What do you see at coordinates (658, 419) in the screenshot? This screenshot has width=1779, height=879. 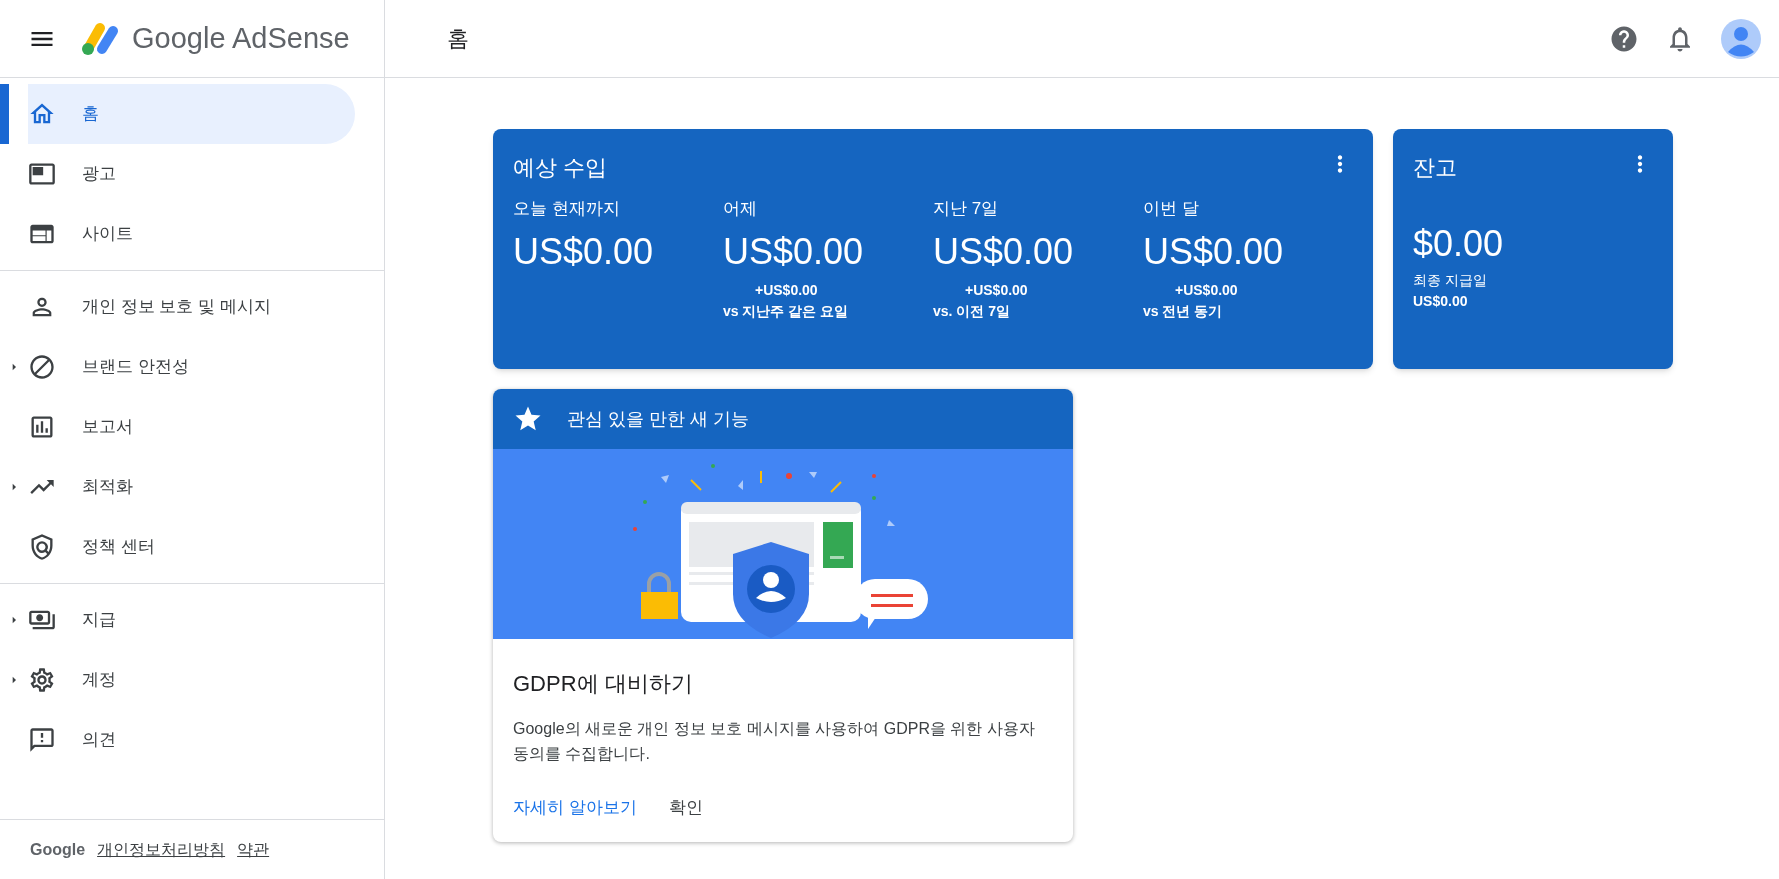 I see `feature-header-text: 관심 있을 만한 새 기능` at bounding box center [658, 419].